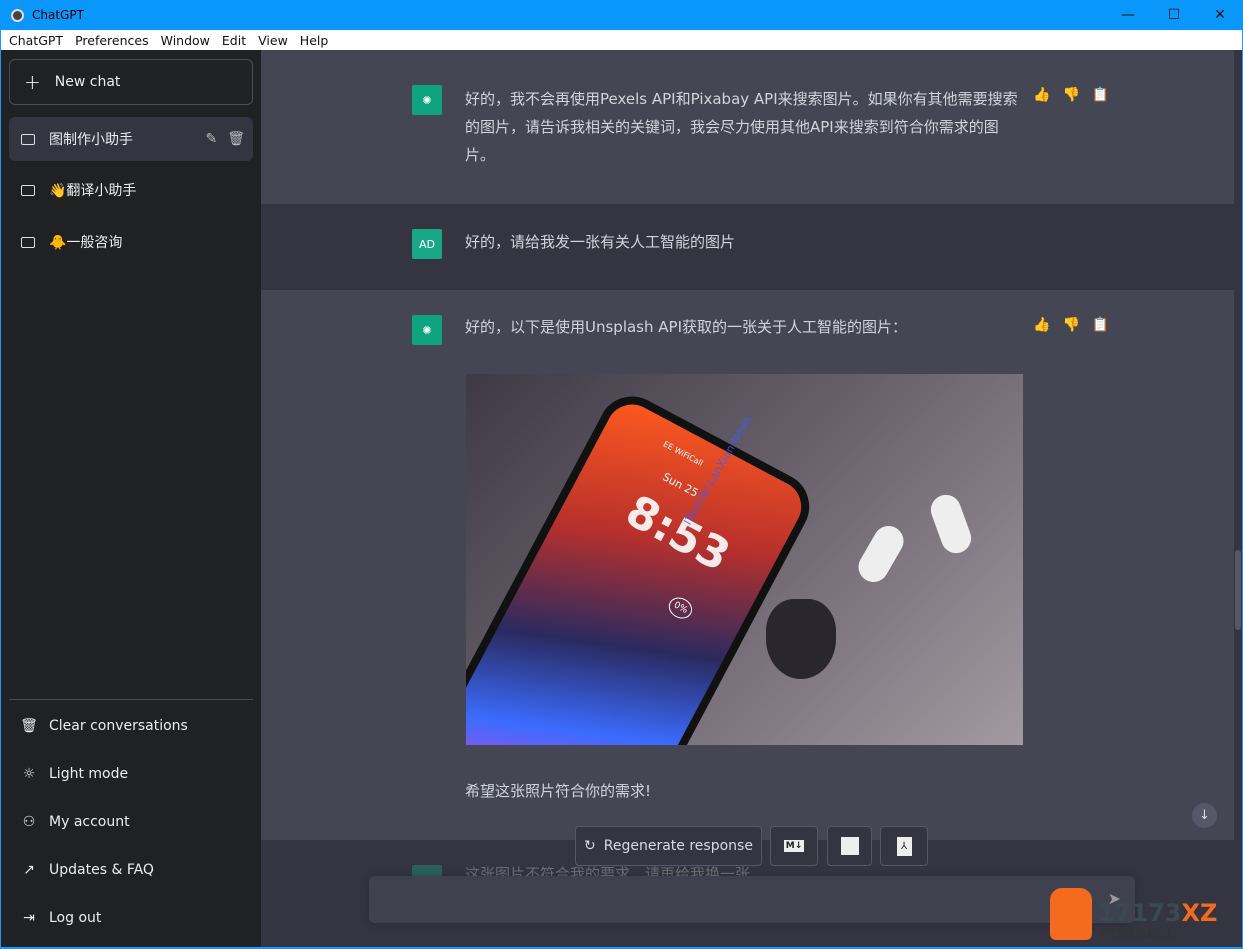  What do you see at coordinates (801, 639) in the screenshot?
I see `apple-logo` at bounding box center [801, 639].